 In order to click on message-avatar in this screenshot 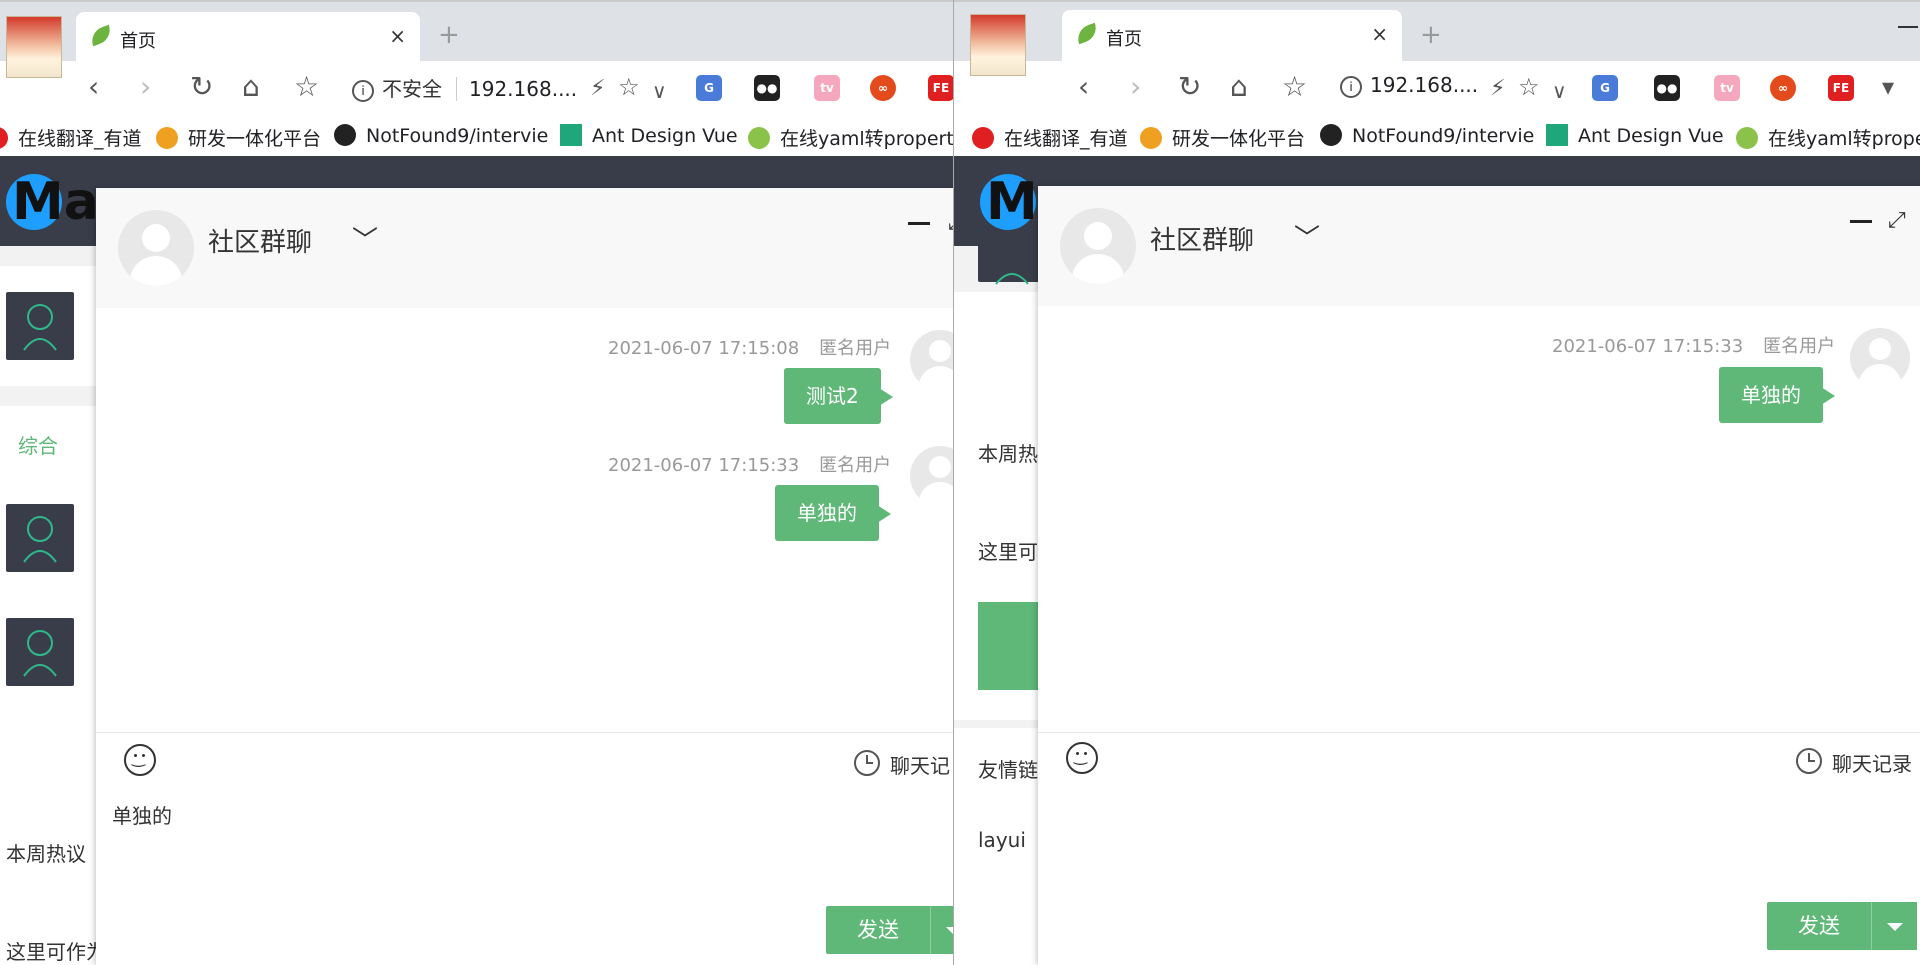, I will do `click(1880, 358)`.